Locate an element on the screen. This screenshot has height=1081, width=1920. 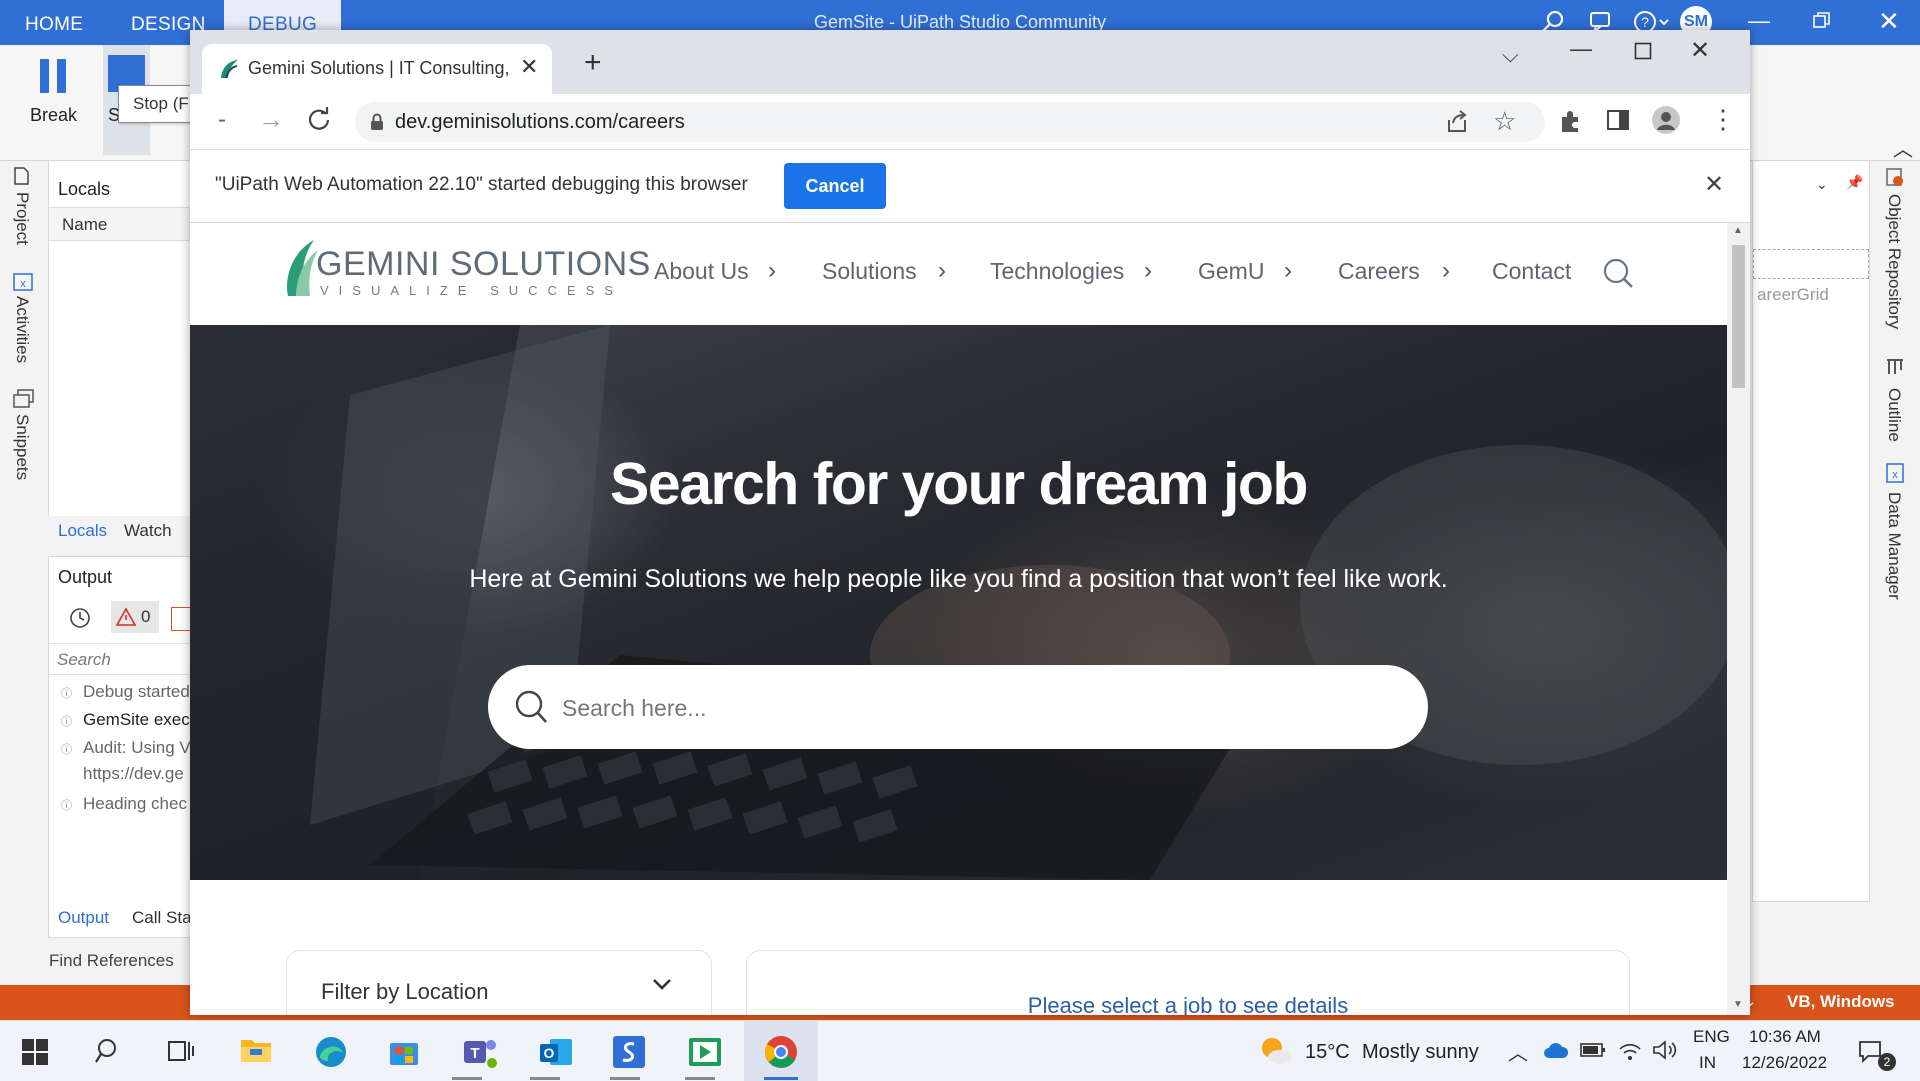
clock-icon is located at coordinates (80, 620).